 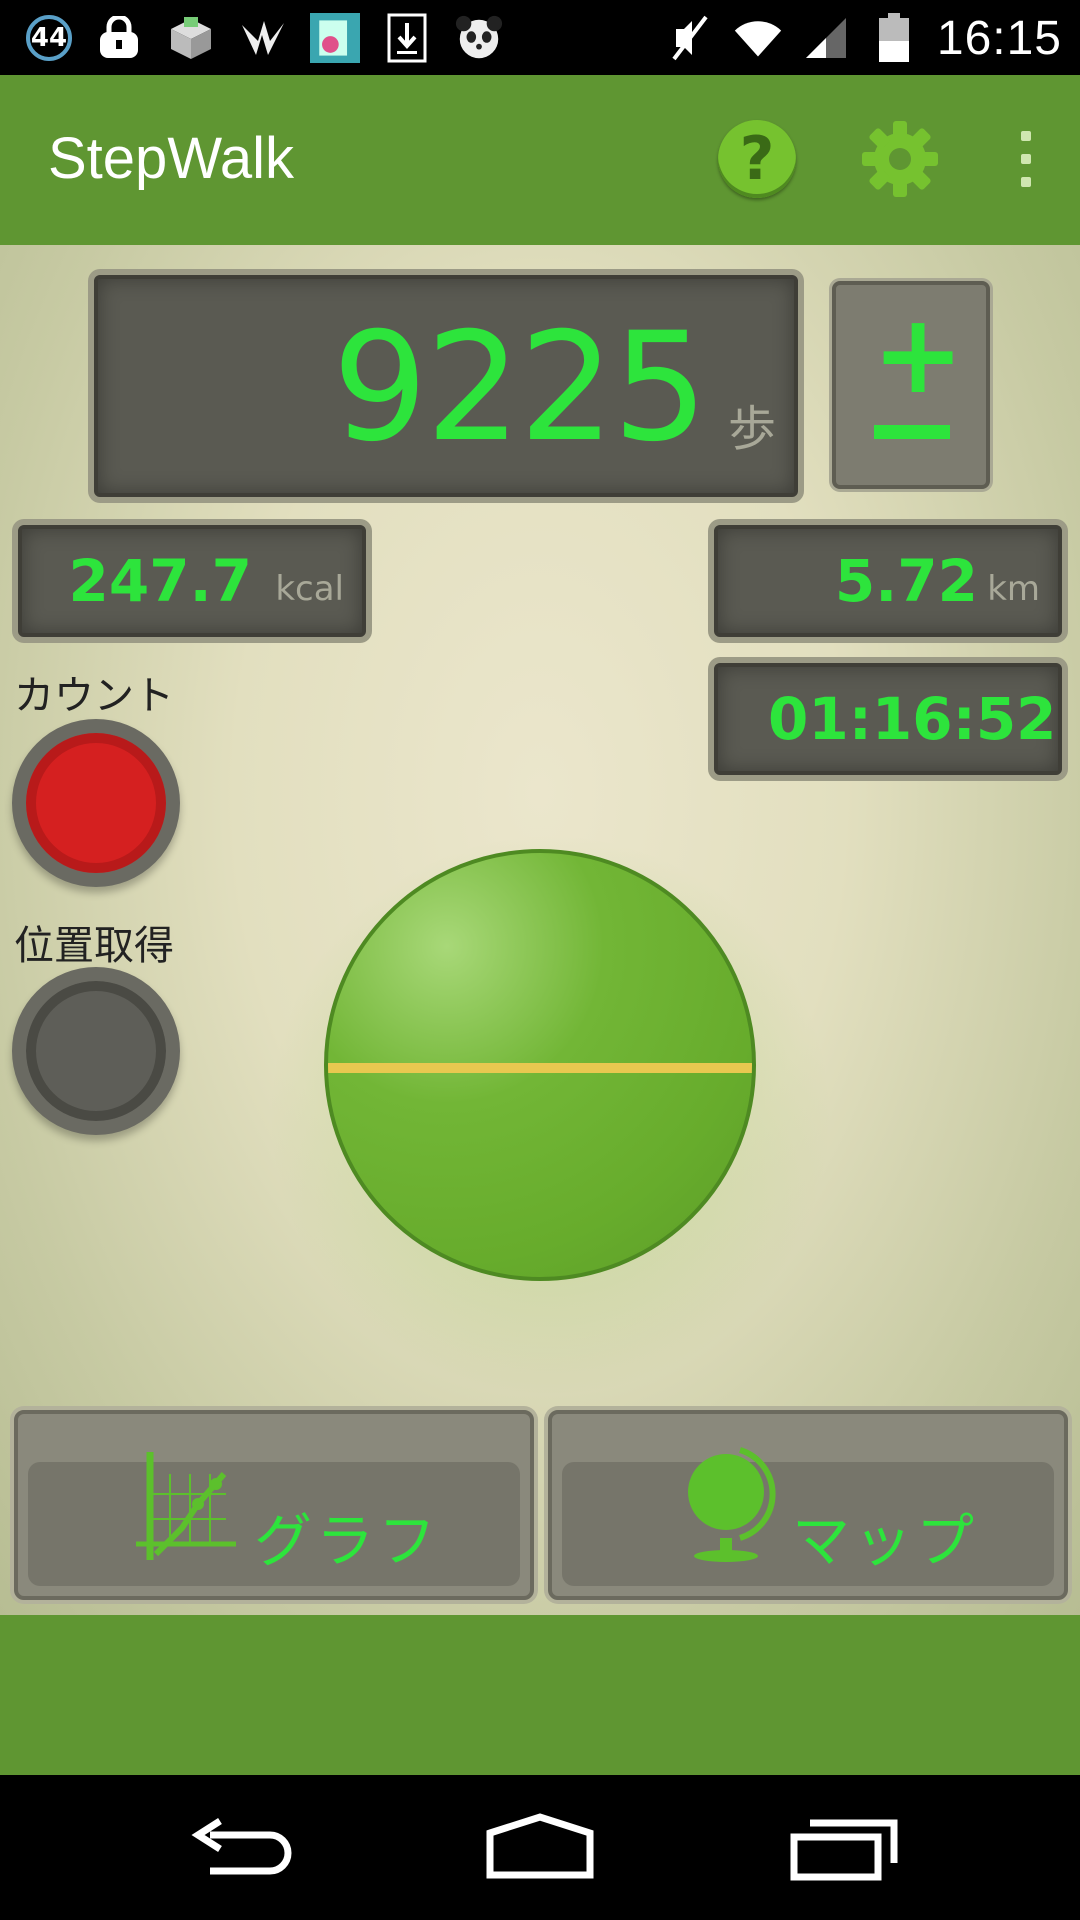 I want to click on distance-unit: km, so click(x=1013, y=589).